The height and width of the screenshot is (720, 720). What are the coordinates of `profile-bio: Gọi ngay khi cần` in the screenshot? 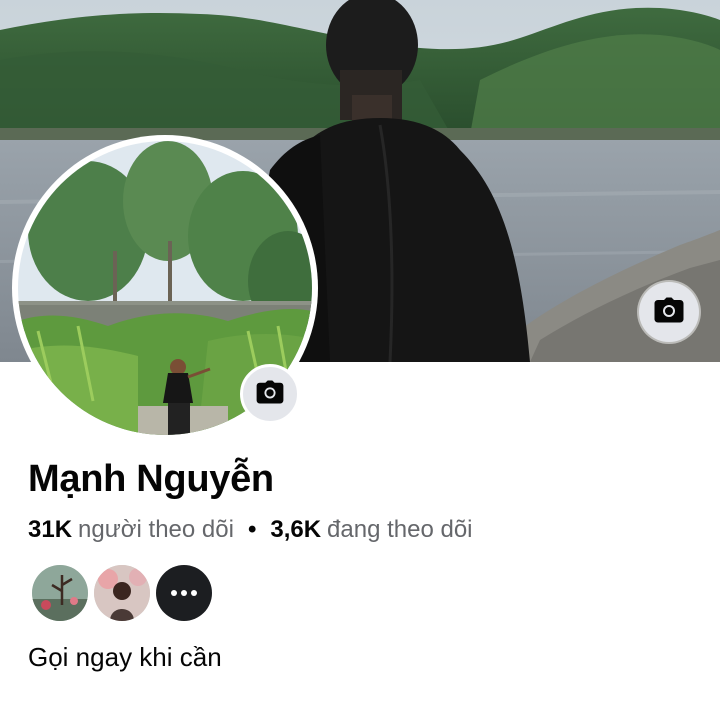 It's located at (125, 657).